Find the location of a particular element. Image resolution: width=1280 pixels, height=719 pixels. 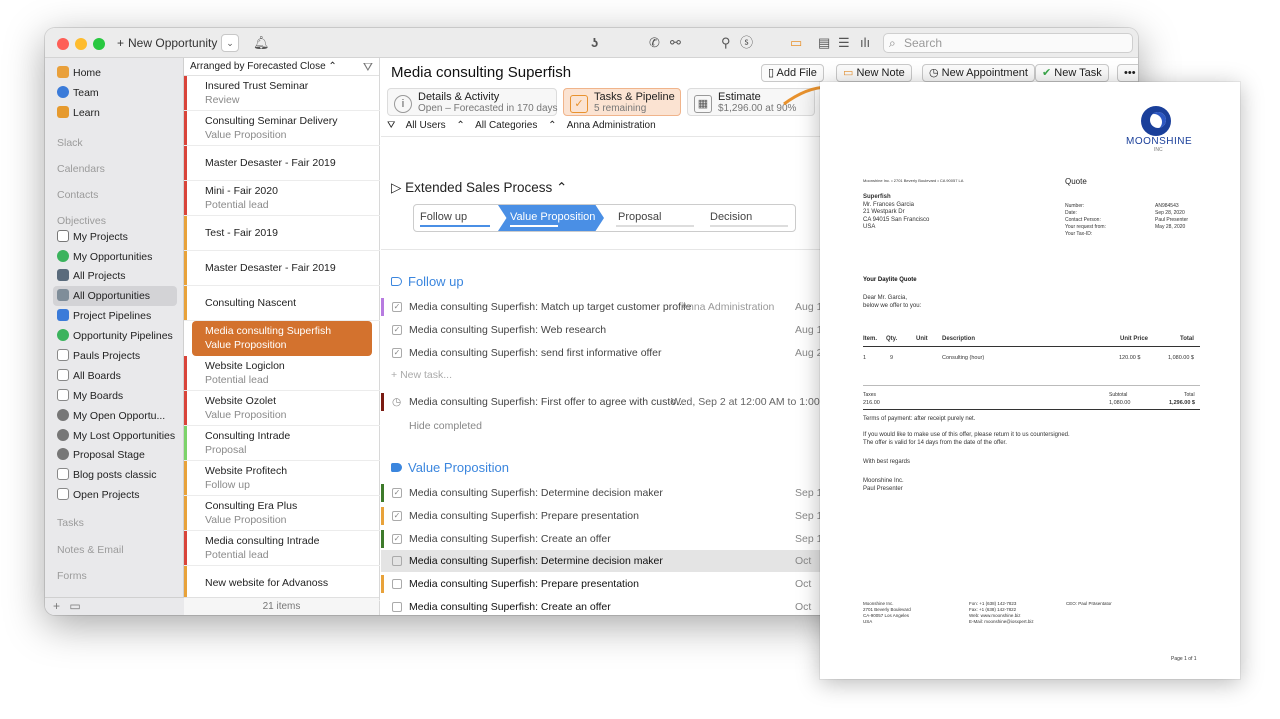

filter-users: All Users ⌃ is located at coordinates (435, 125).